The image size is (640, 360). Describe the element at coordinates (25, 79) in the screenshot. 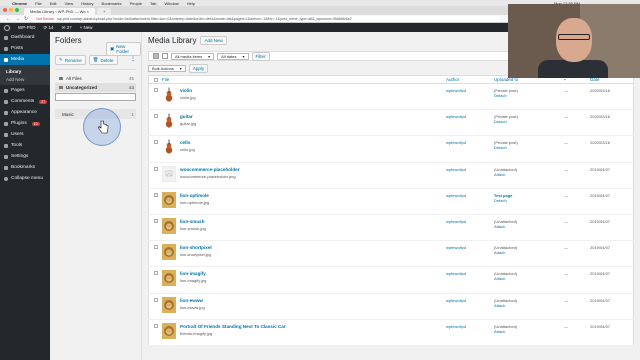

I see `submenu-add-new: Add New` at that location.